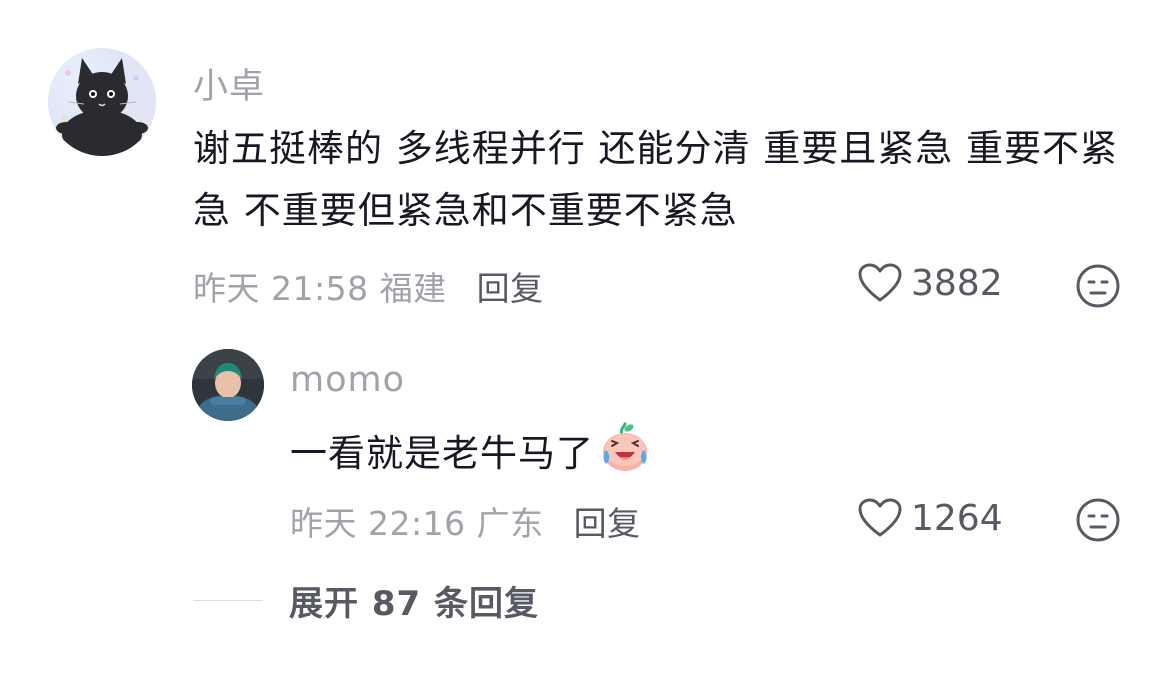 This screenshot has width=1170, height=689. What do you see at coordinates (442, 453) in the screenshot?
I see `reply-text: 一看就是老牛马了` at bounding box center [442, 453].